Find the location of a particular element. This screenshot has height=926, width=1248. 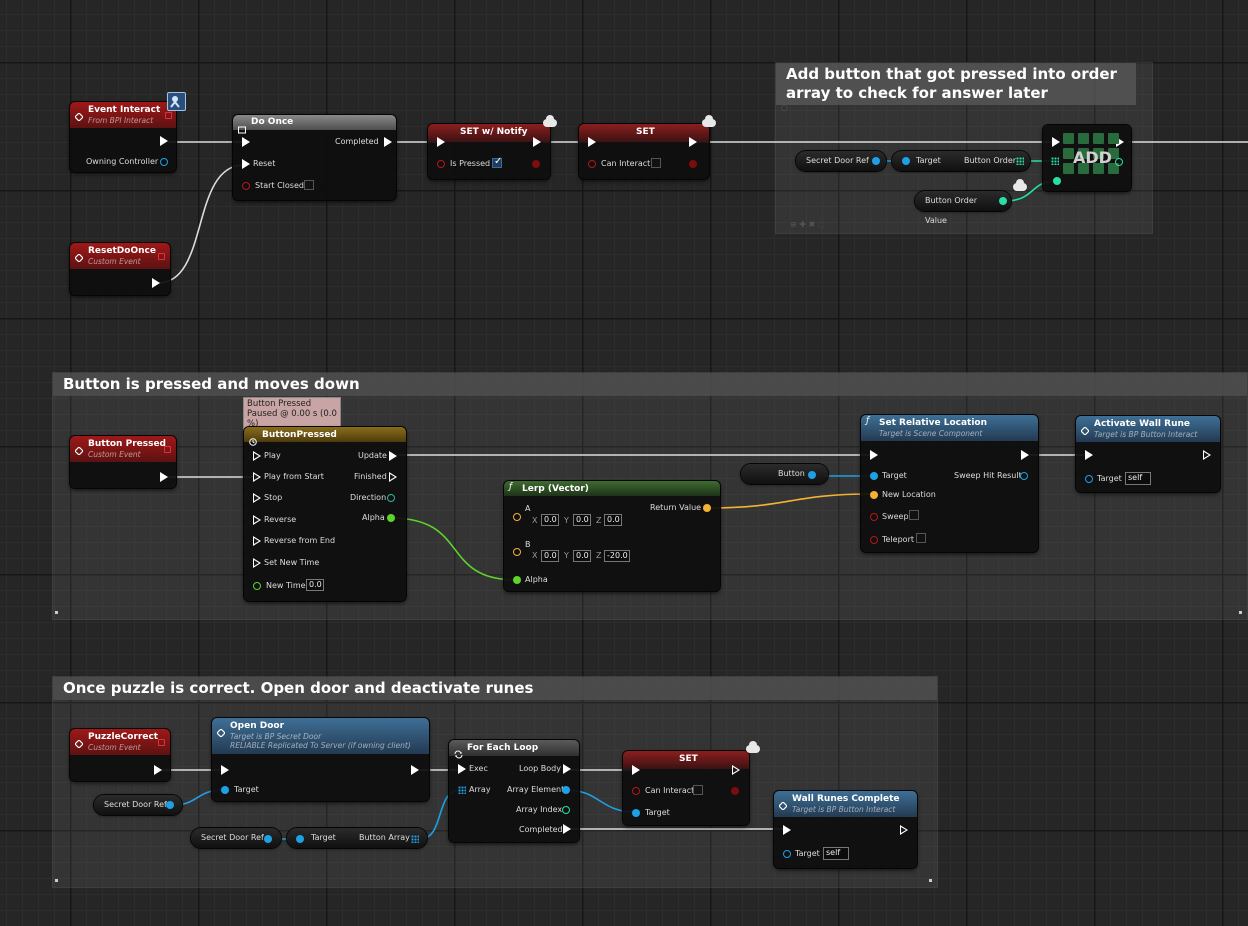

is-pressed-out-pin is located at coordinates (536, 164).